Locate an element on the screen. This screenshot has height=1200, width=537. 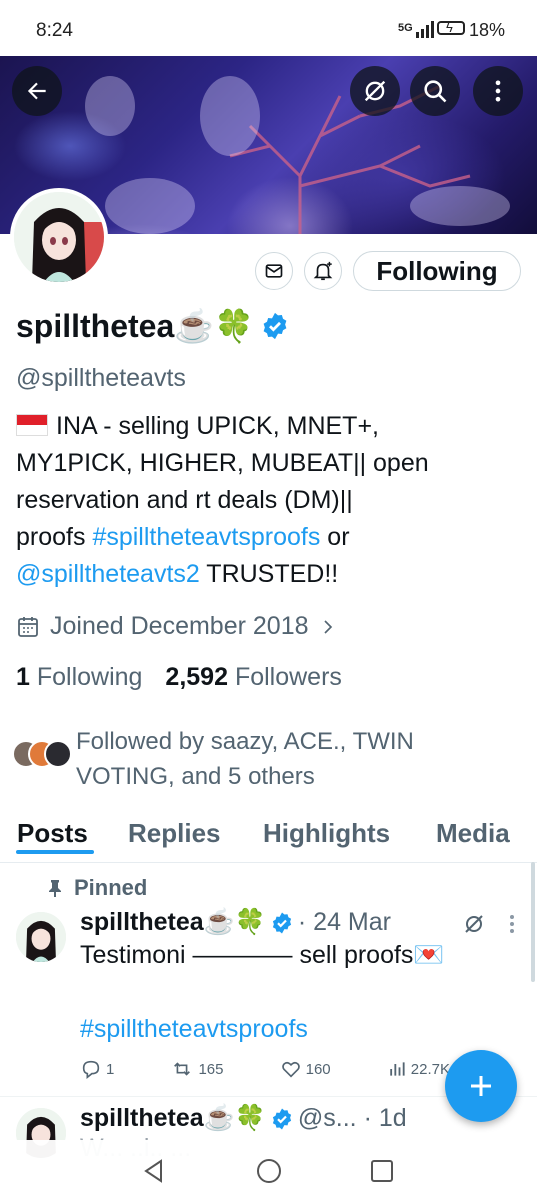
joined-date-row: Joined December 2018 is located at coordinates (176, 626).